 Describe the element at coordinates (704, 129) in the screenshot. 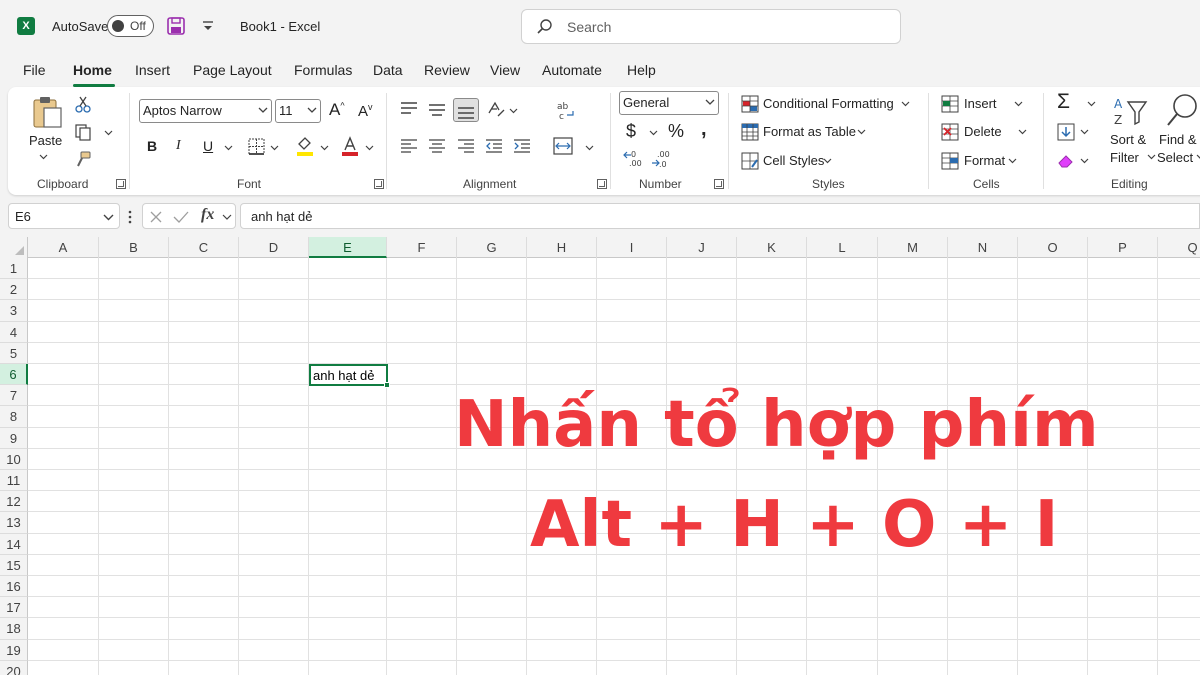

I see `comma-style-button: ,` at that location.